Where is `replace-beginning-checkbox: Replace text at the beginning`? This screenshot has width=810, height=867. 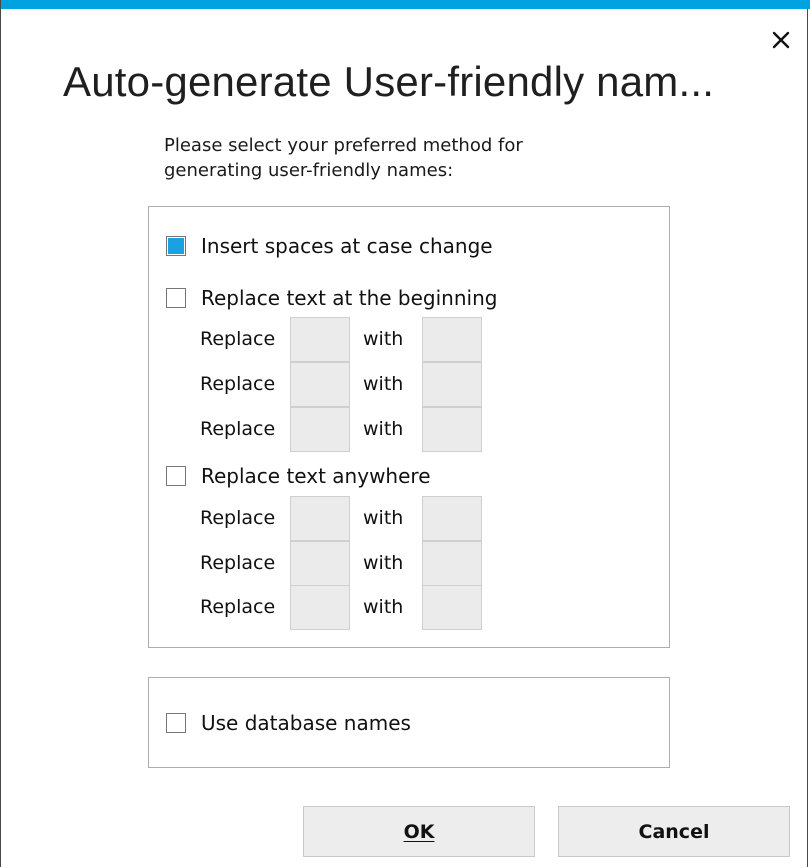
replace-beginning-checkbox: Replace text at the beginning is located at coordinates (331, 298).